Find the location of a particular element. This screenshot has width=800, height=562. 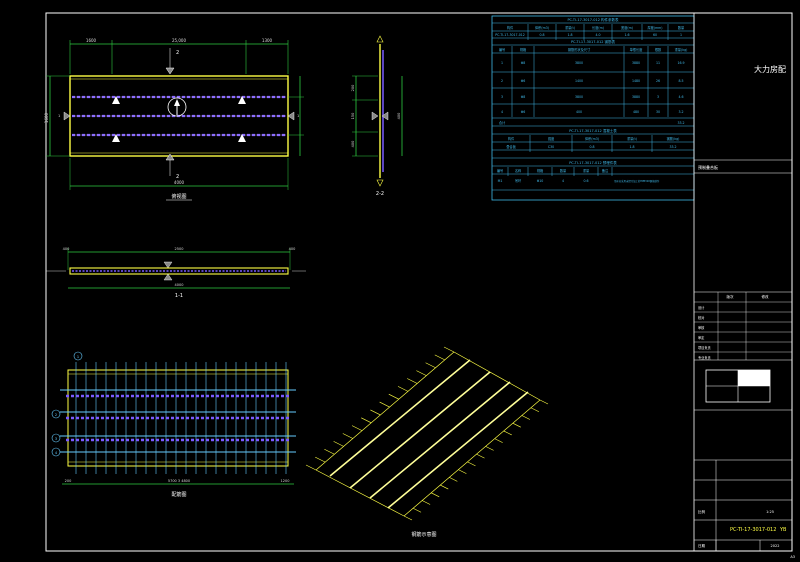

table2-cell: 400 is located at coordinates (579, 112).